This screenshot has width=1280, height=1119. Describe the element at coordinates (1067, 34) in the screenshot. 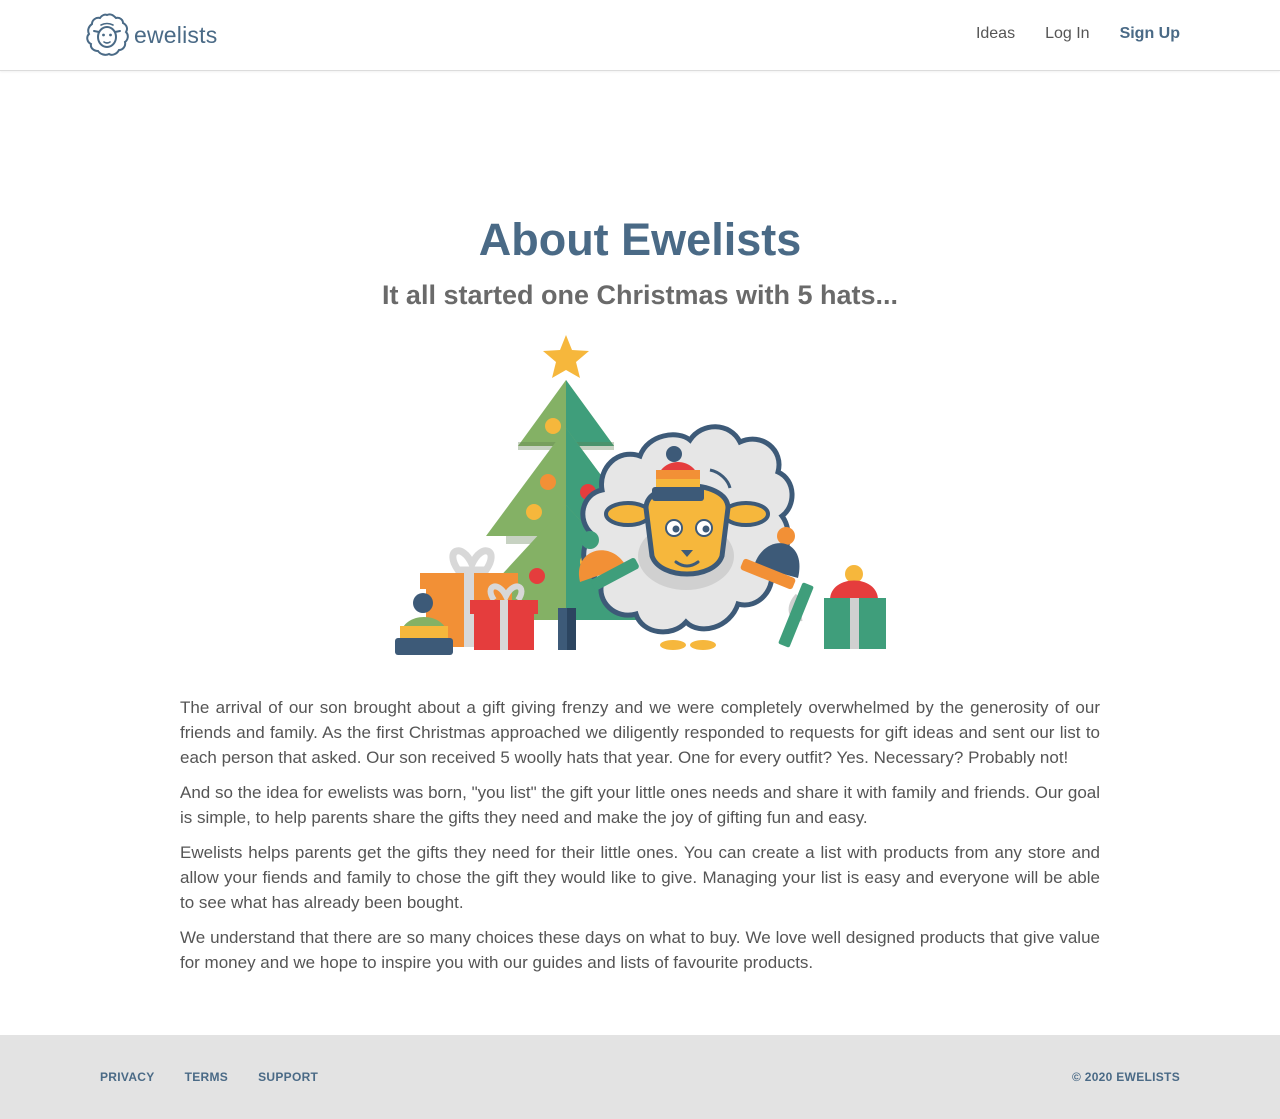

I see `nav-login-link: Log In` at that location.